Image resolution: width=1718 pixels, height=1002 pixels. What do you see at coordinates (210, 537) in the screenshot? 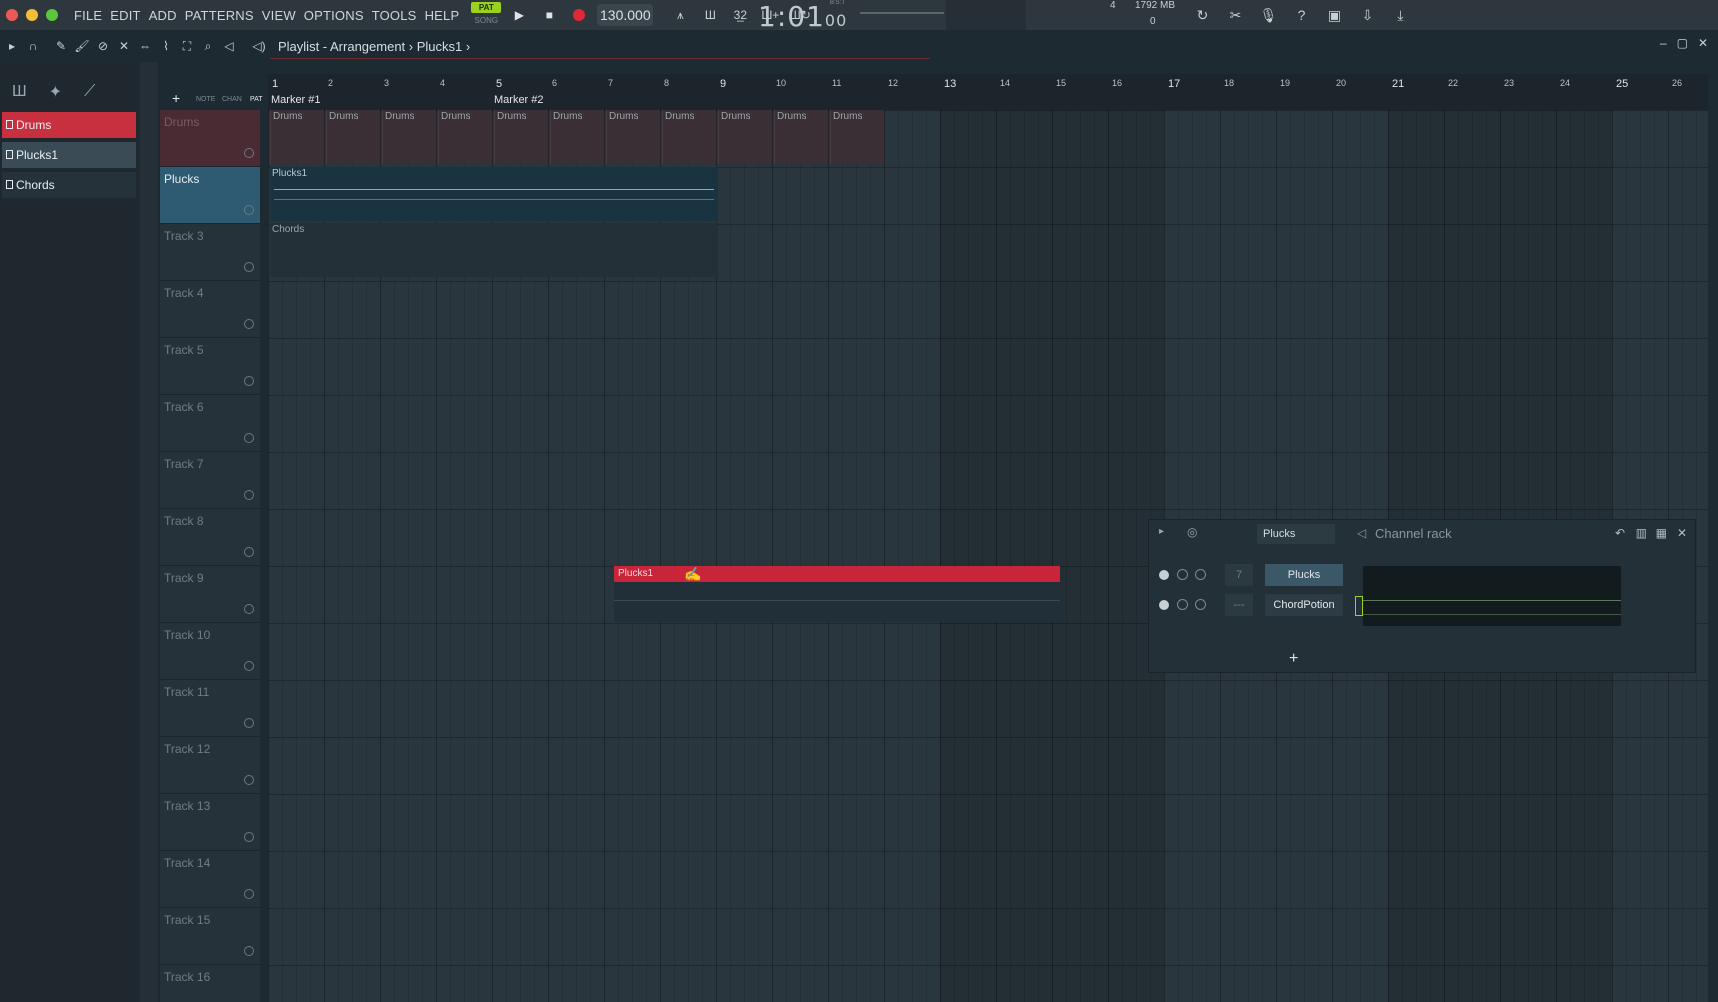
I see `track-header: Track 8` at bounding box center [210, 537].